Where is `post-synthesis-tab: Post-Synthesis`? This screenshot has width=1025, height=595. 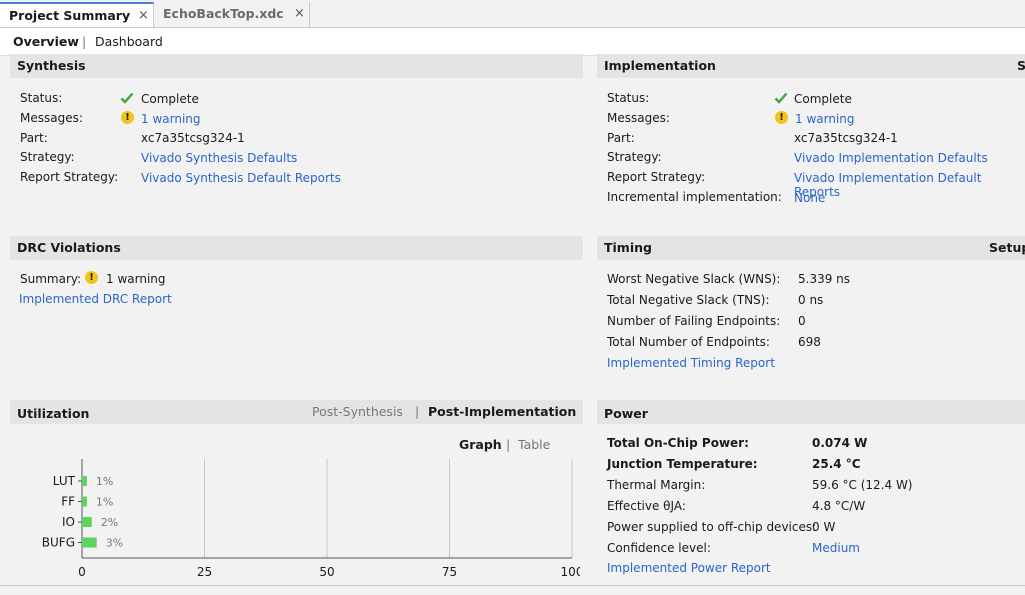 post-synthesis-tab: Post-Synthesis is located at coordinates (357, 411).